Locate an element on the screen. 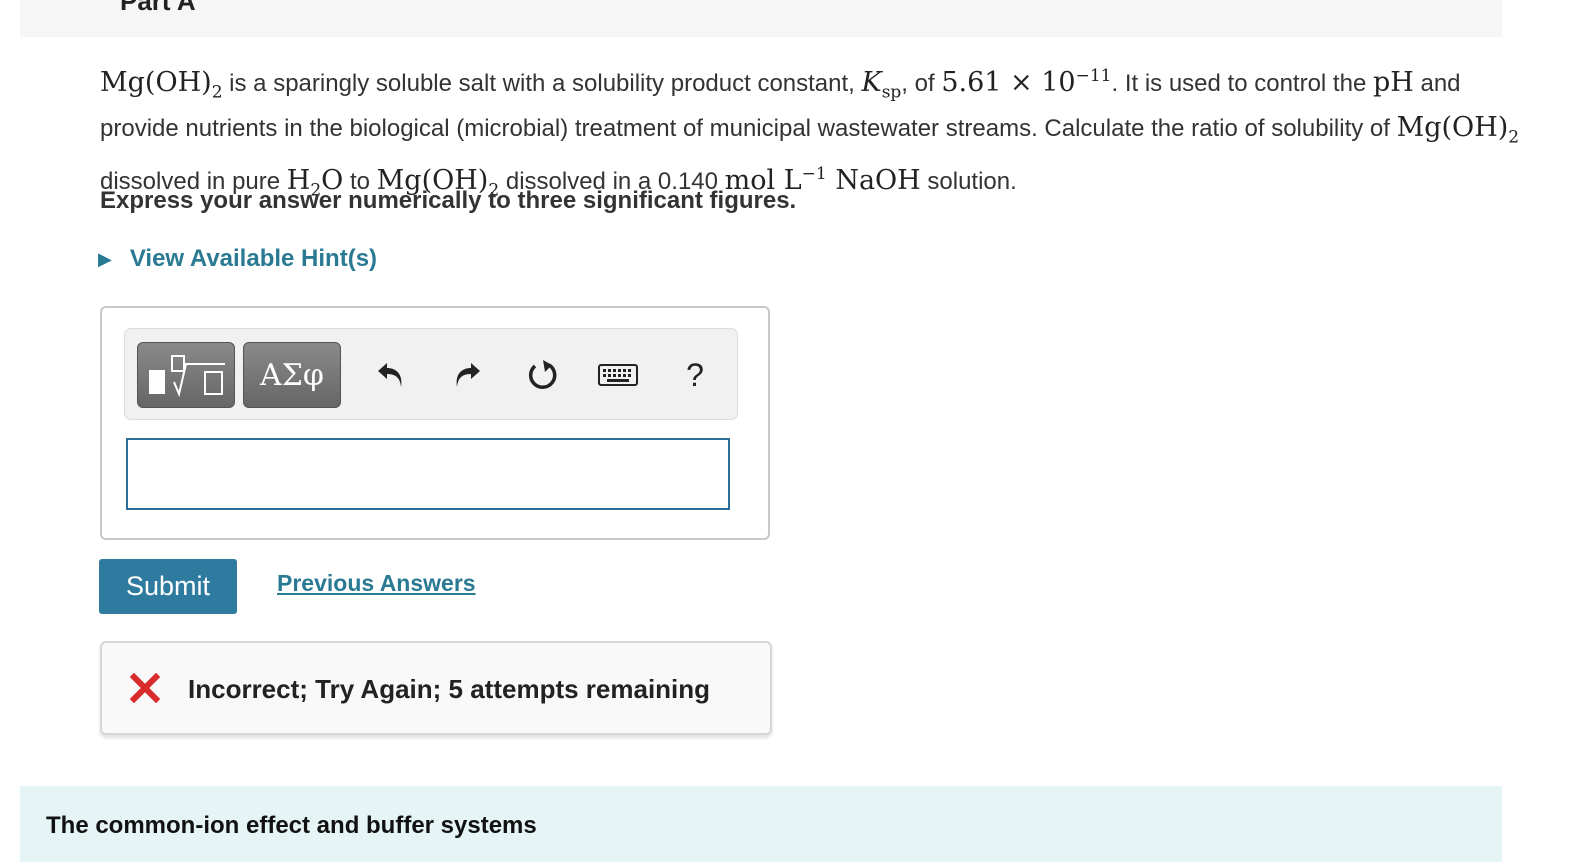  redo-icon is located at coordinates (467, 375).